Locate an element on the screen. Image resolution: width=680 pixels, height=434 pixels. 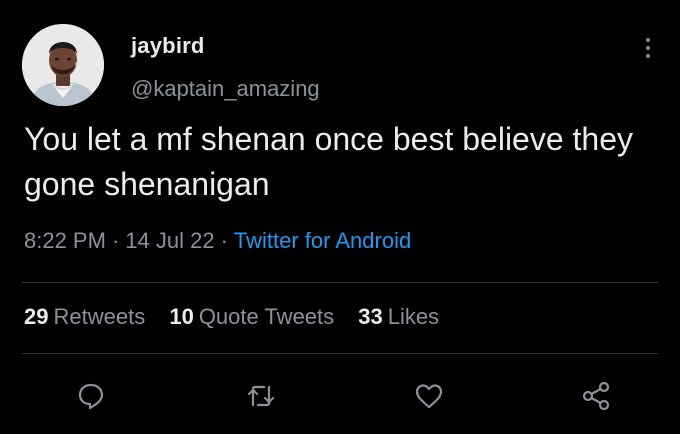
heart-icon is located at coordinates (429, 396).